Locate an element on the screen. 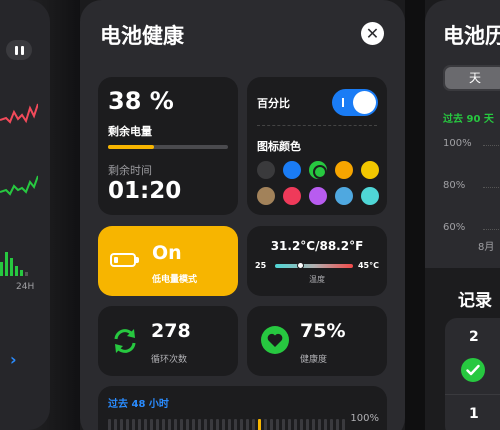 Image resolution: width=500 pixels, height=430 pixels. cycle-count-label: 循环次数 is located at coordinates (169, 360).